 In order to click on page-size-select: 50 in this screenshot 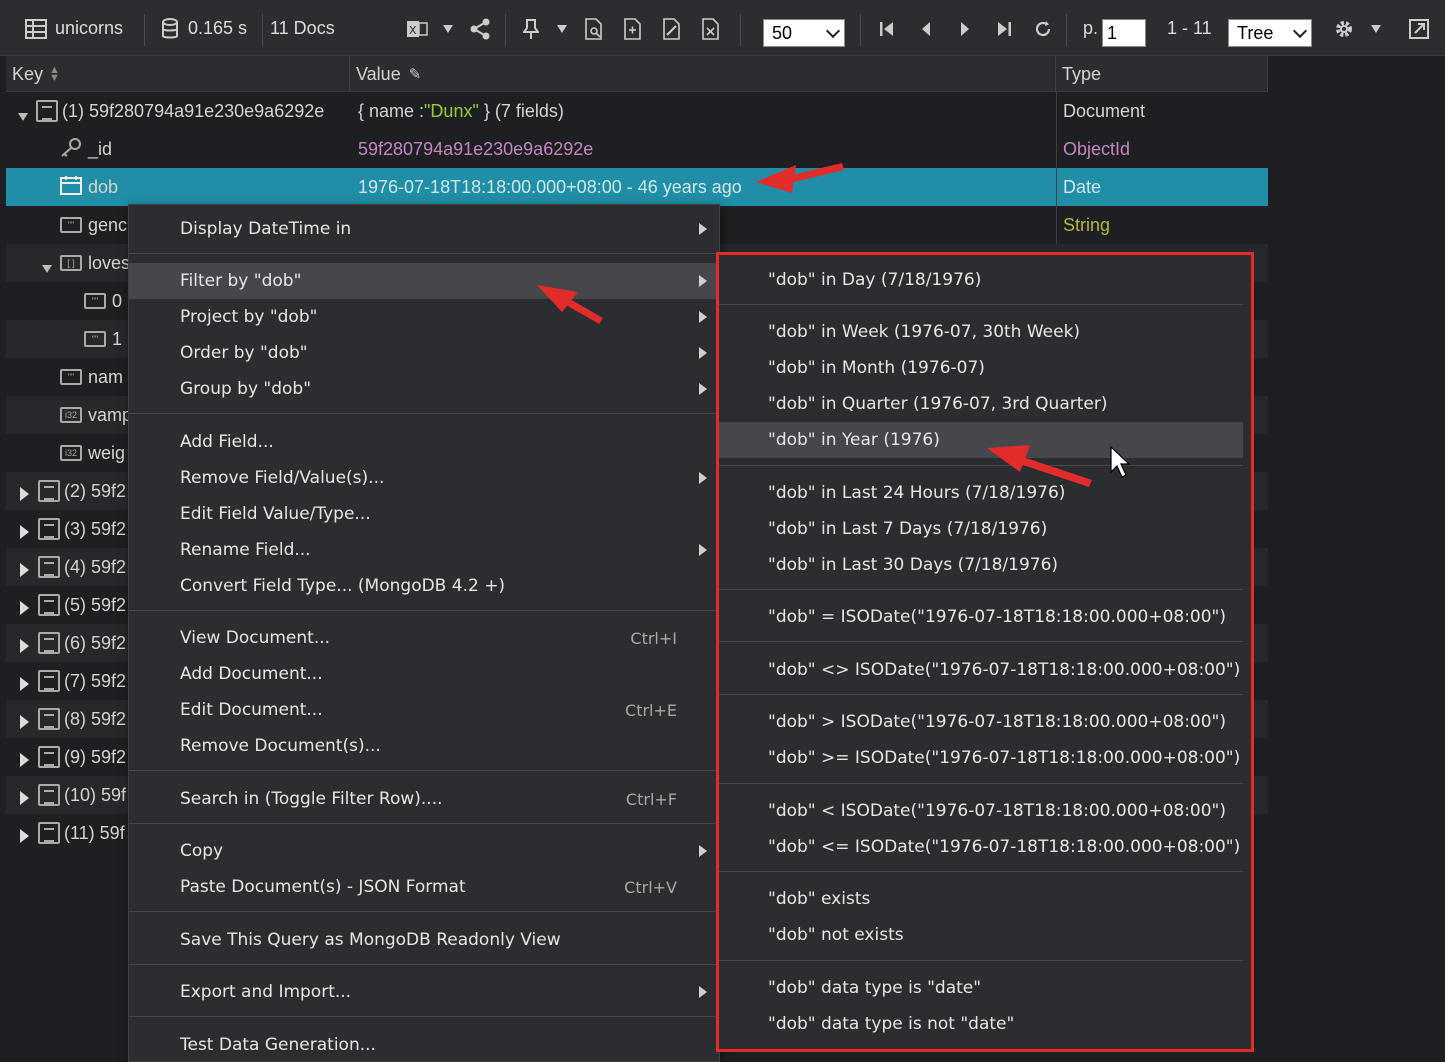, I will do `click(804, 33)`.